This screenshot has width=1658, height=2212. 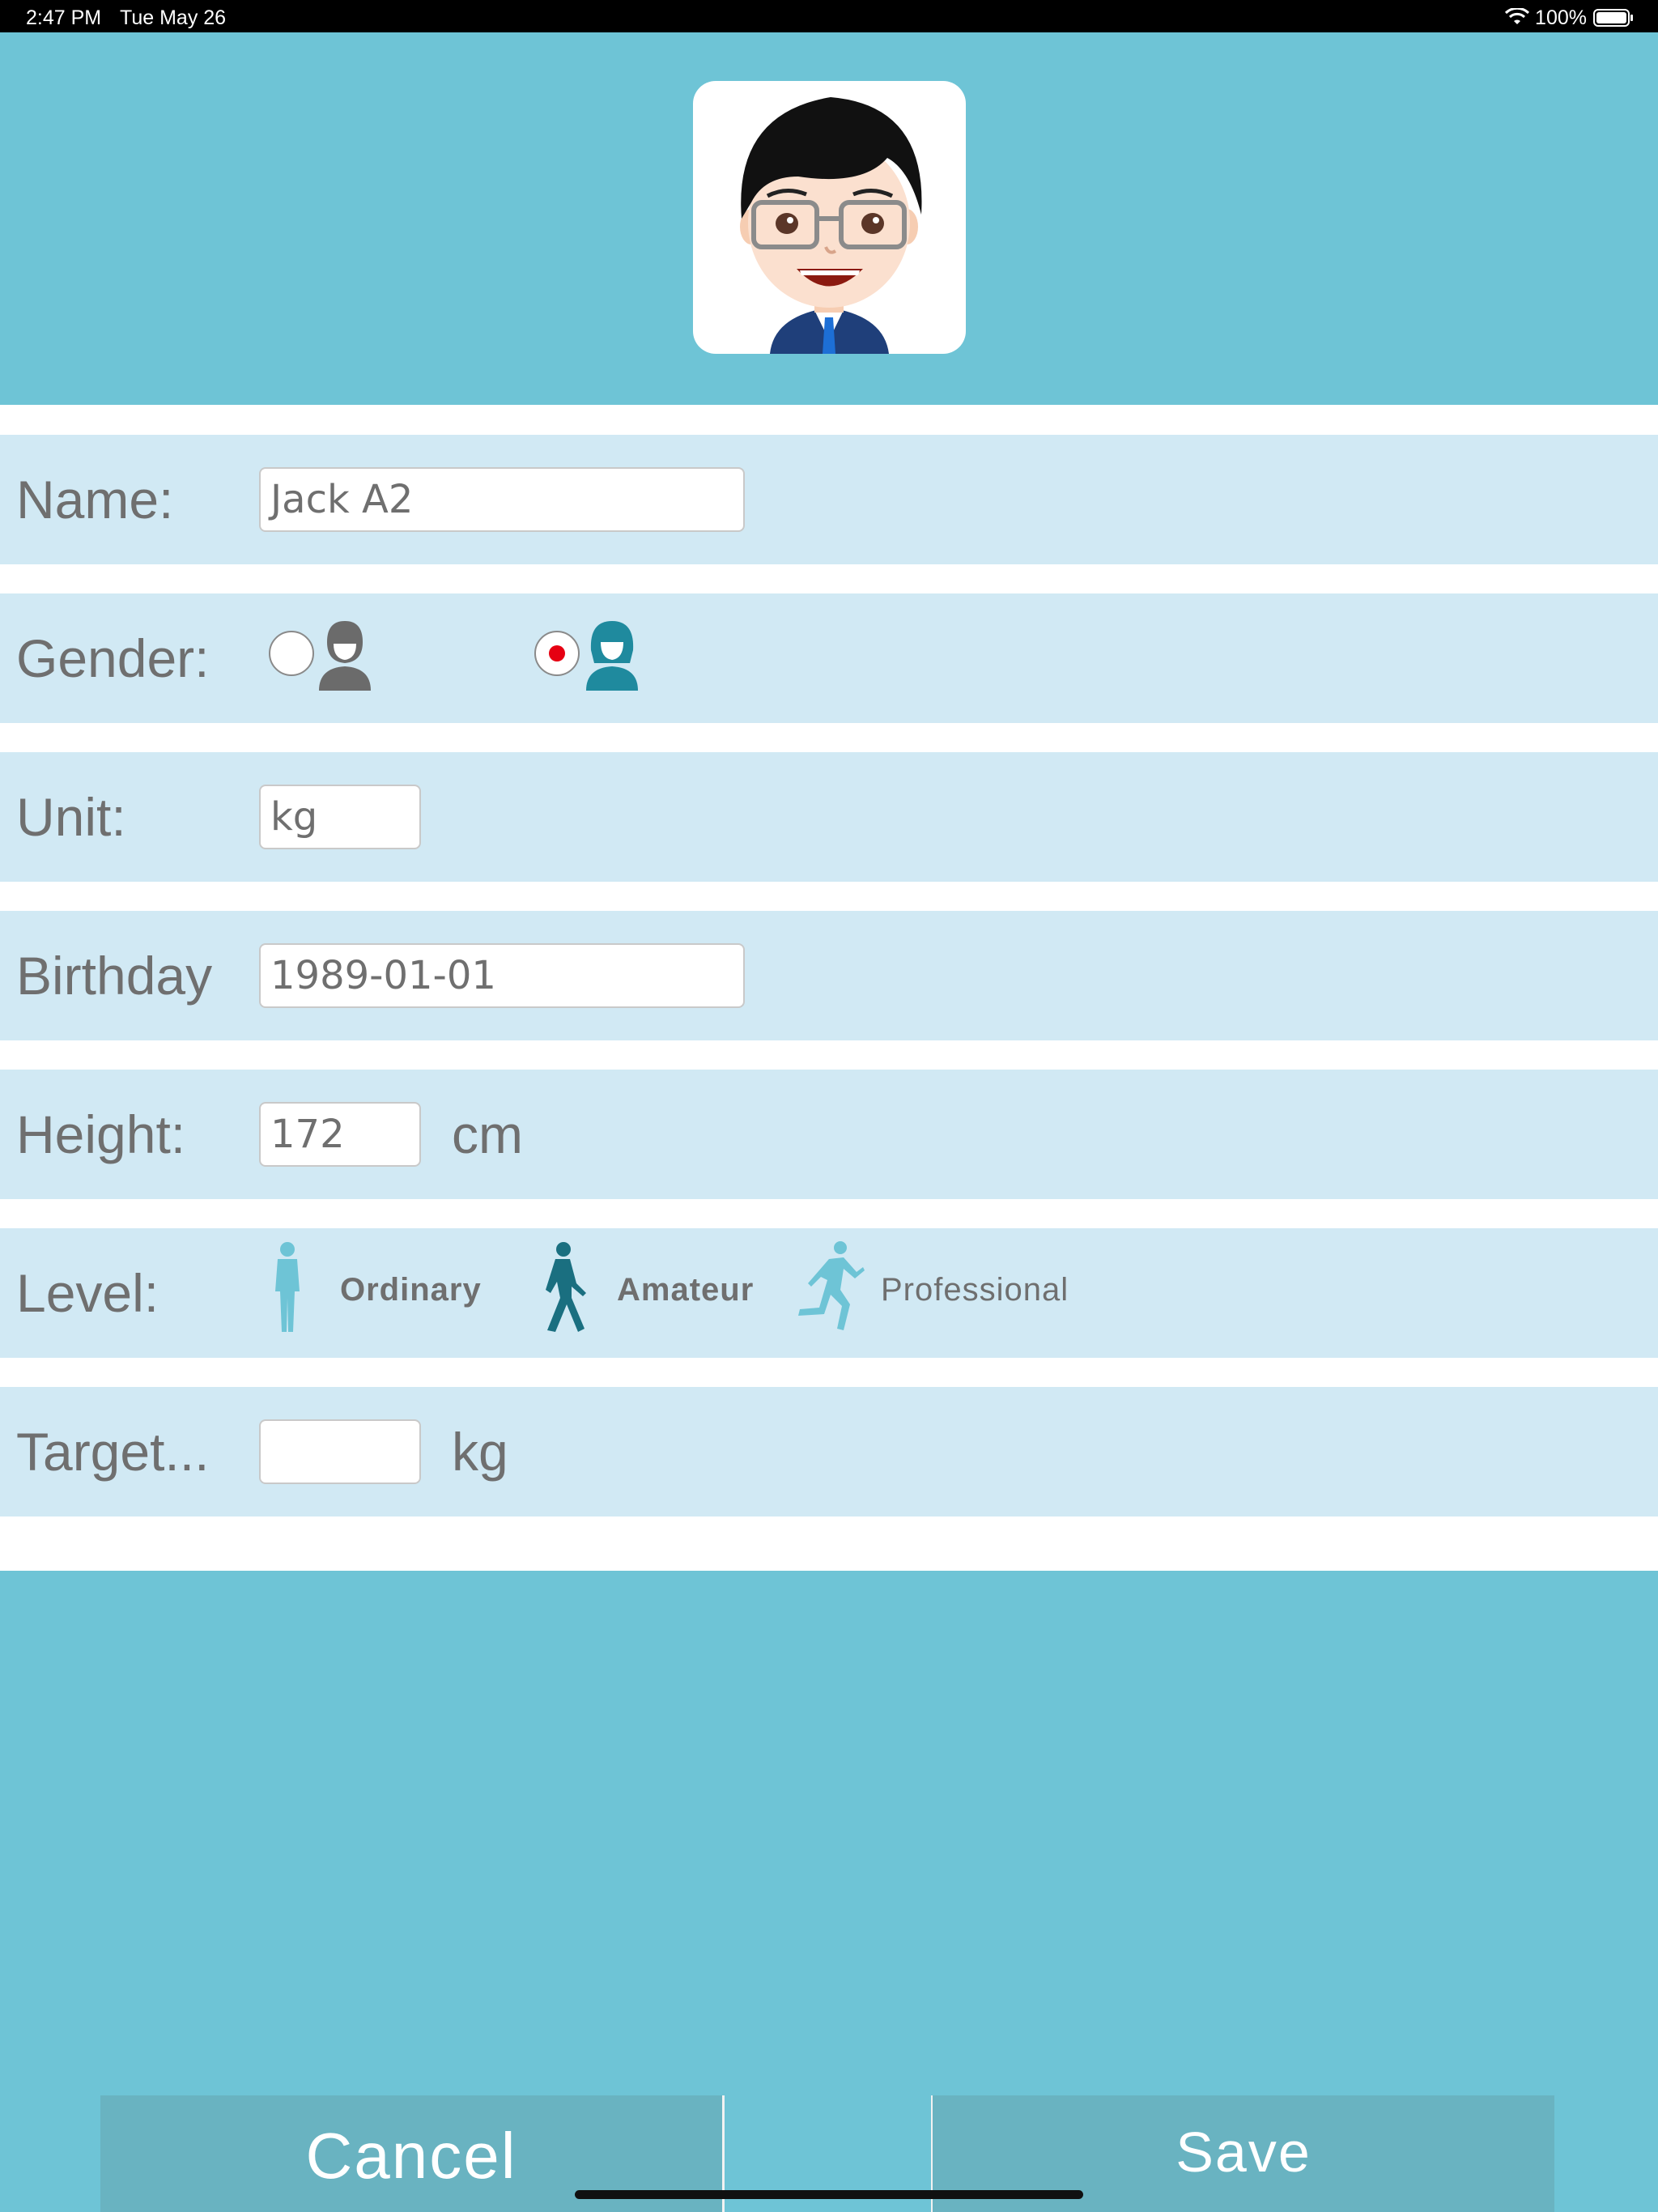 What do you see at coordinates (829, 1288) in the screenshot?
I see `professional-running-person-icon` at bounding box center [829, 1288].